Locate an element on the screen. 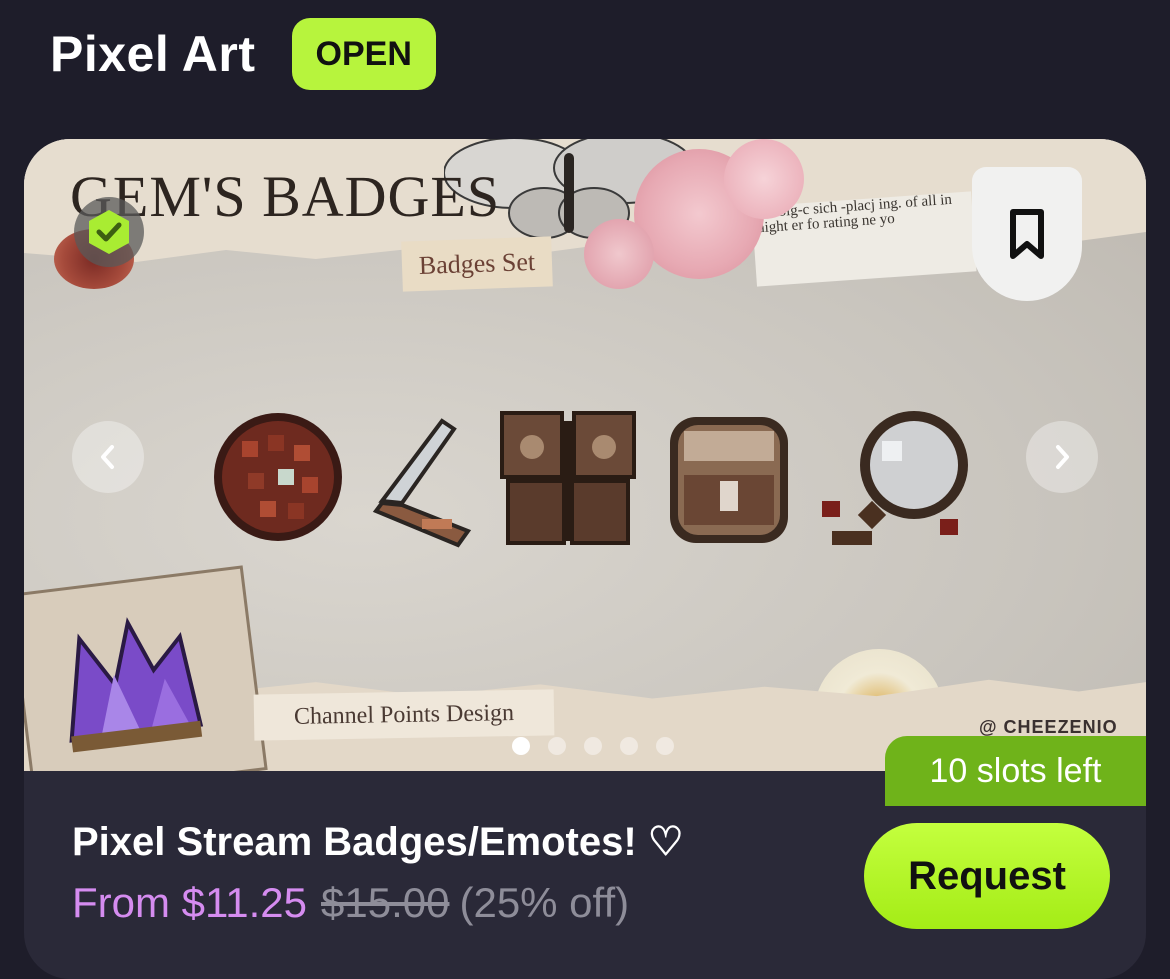 Image resolution: width=1170 pixels, height=979 pixels. product-title: Pixel Stream Badges/Emotes! ♡ is located at coordinates (378, 842).